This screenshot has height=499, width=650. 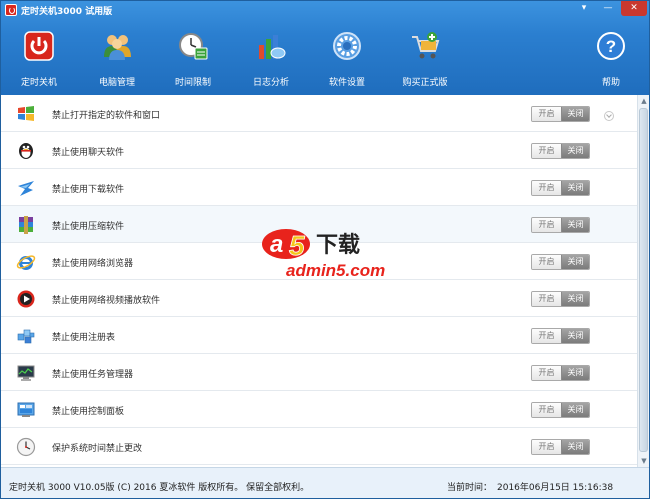 What do you see at coordinates (644, 101) in the screenshot?
I see `scroll-up-arrow-icon: ▲` at bounding box center [644, 101].